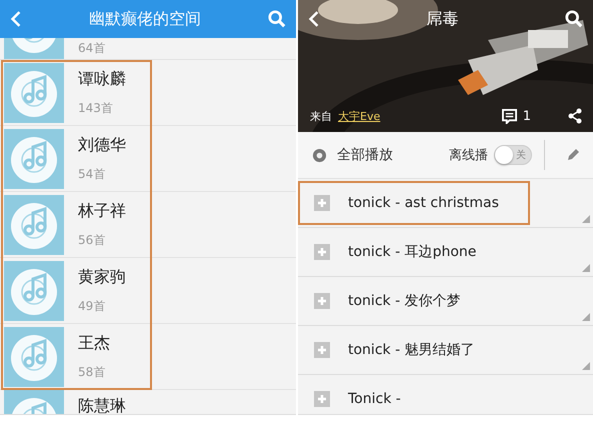 The width and height of the screenshot is (593, 429). Describe the element at coordinates (92, 306) in the screenshot. I see `song-count: 49首` at that location.